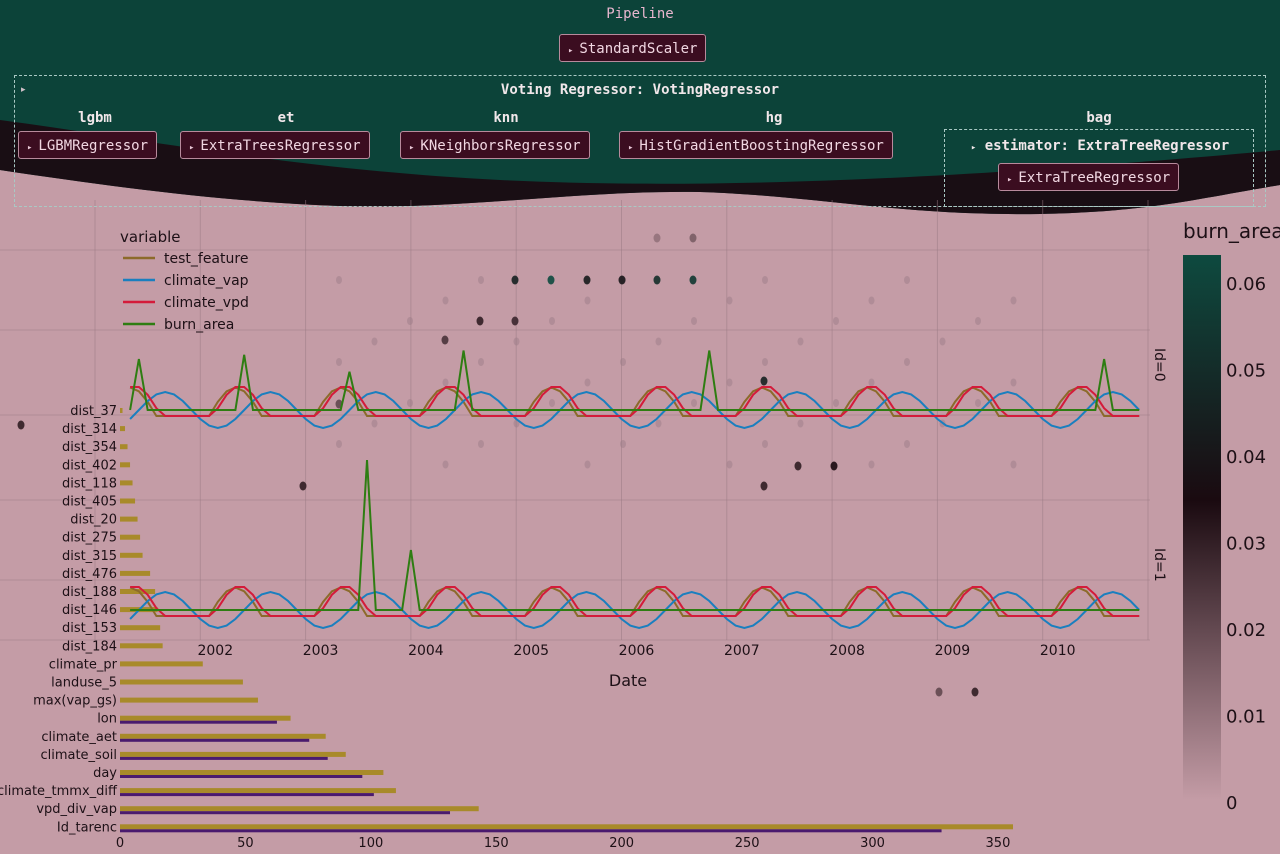  What do you see at coordinates (199, 325) in the screenshot?
I see `legend-entry-burn_area: burn_area` at bounding box center [199, 325].